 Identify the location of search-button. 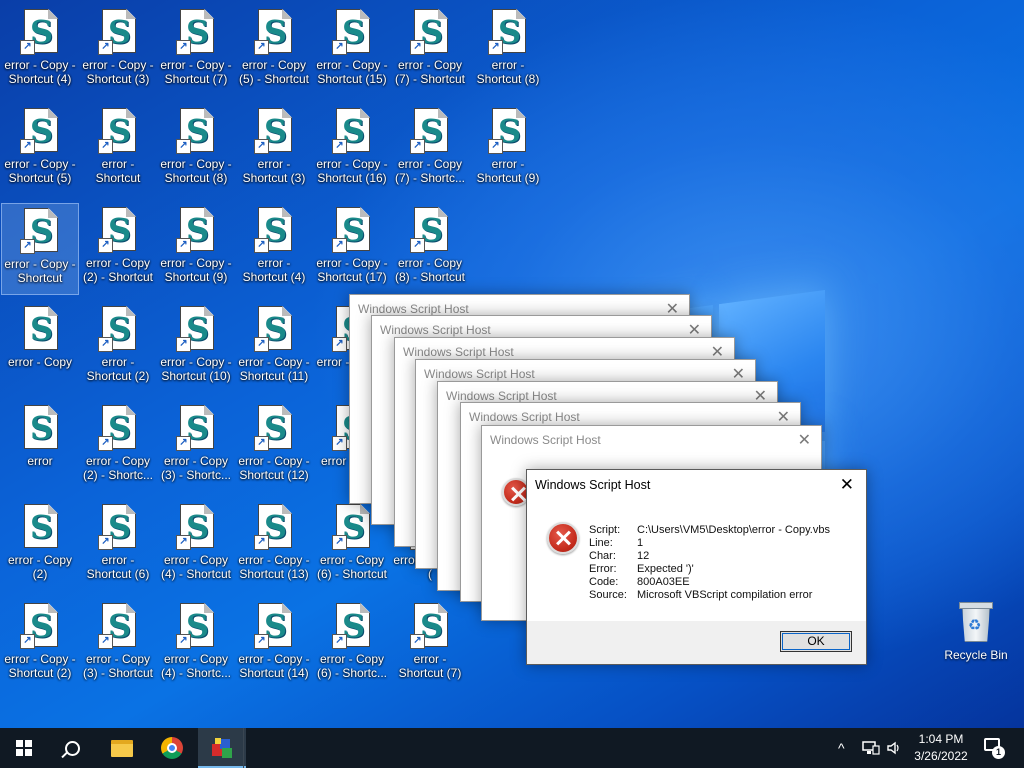
(72, 748).